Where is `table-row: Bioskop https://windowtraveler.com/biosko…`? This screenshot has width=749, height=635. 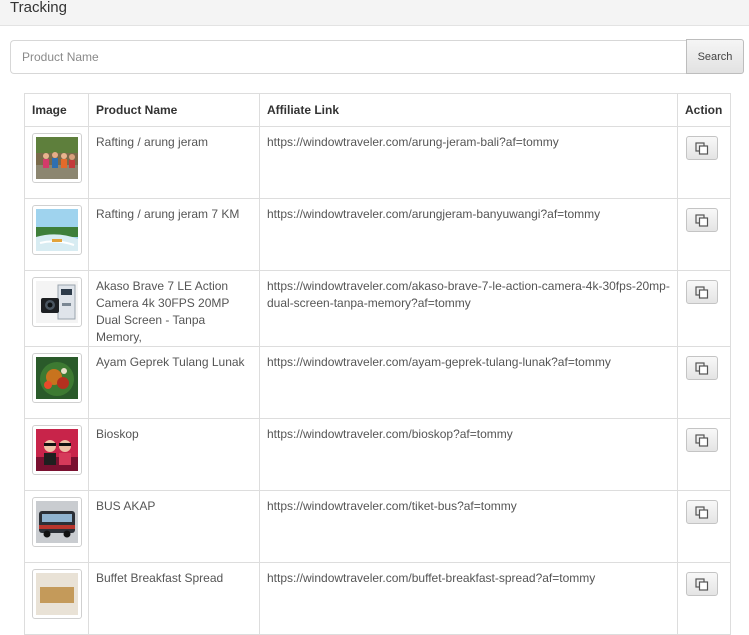 table-row: Bioskop https://windowtraveler.com/biosko… is located at coordinates (377, 454).